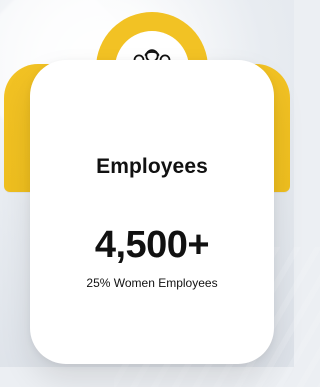 The image size is (320, 387). Describe the element at coordinates (152, 166) in the screenshot. I see `card-title: Employees` at that location.